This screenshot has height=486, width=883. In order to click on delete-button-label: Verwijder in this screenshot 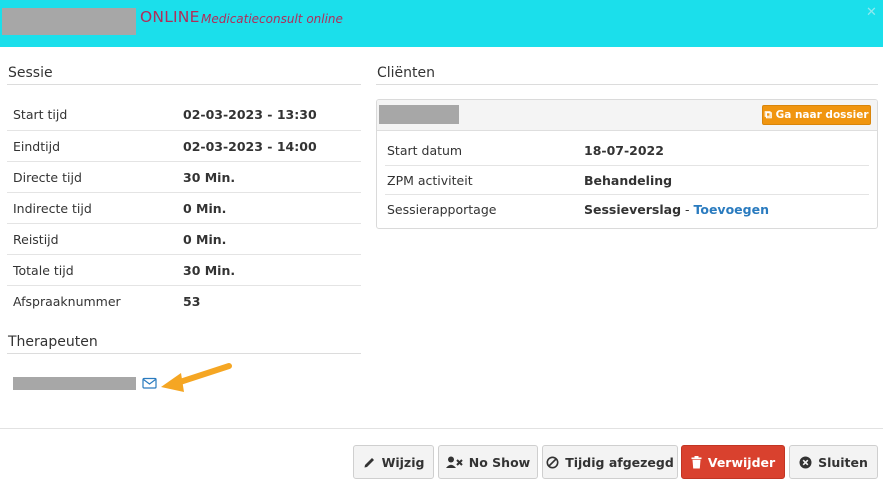, I will do `click(741, 462)`.